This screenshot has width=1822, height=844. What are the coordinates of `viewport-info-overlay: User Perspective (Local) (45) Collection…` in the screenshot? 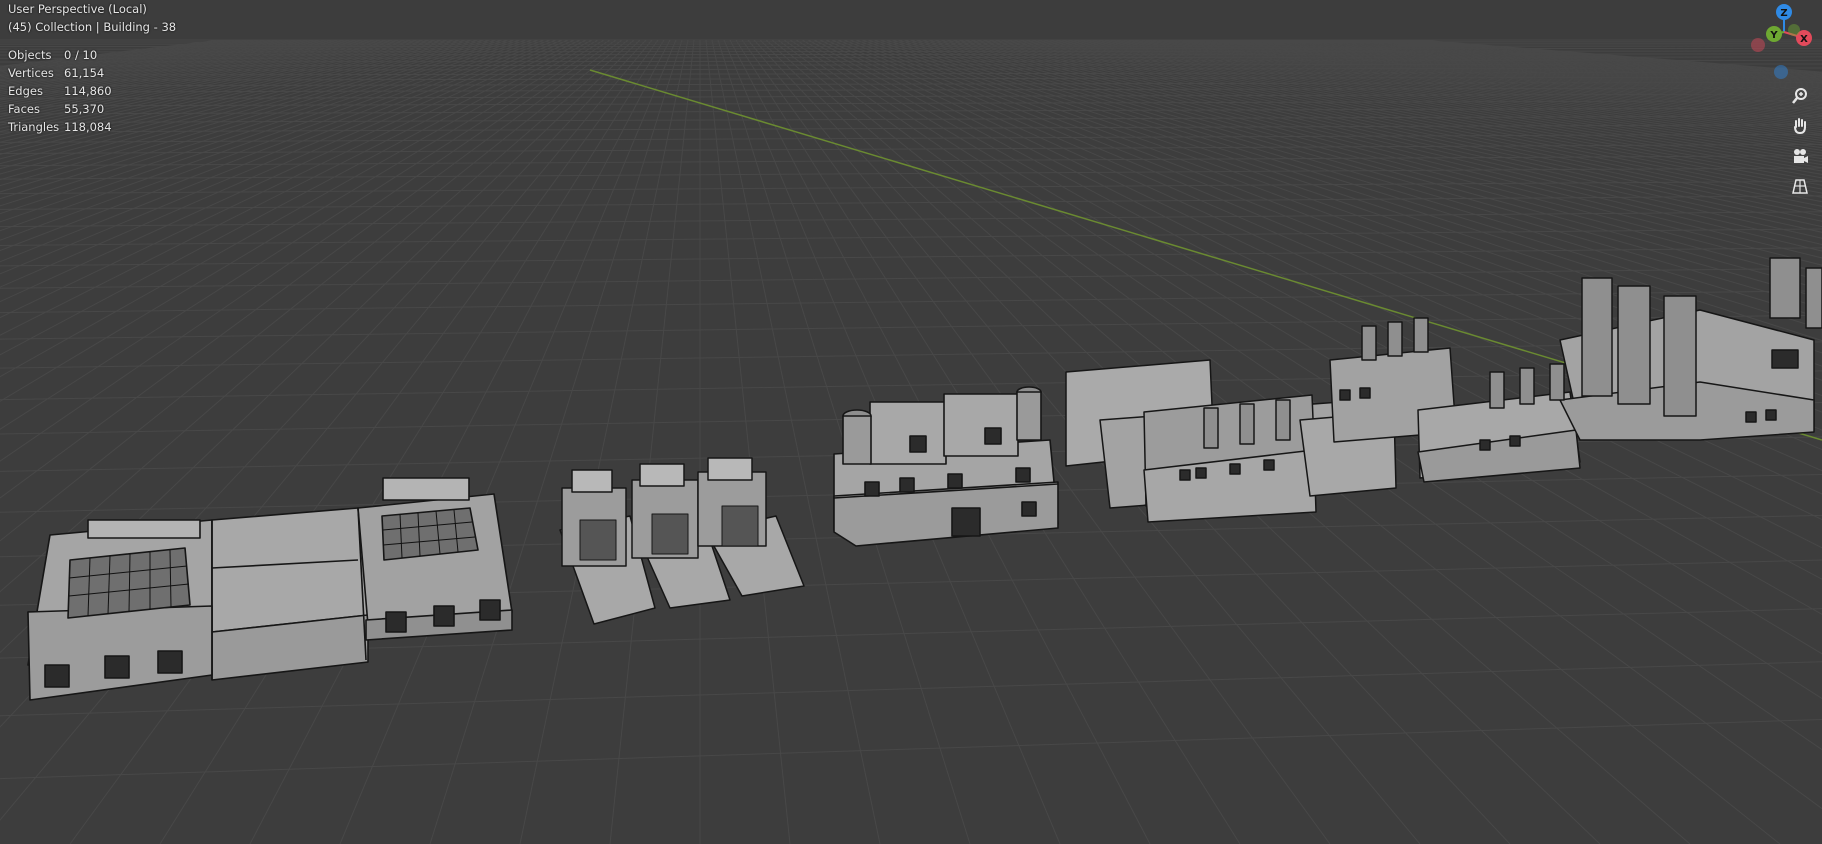 It's located at (92, 68).